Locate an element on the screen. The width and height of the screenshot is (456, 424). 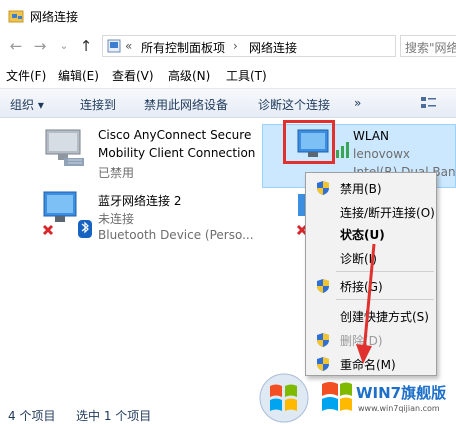
command-bar: 组织 ▾ 连接到 禁用此网络设备 诊断这个连接 » is located at coordinates (228, 103).